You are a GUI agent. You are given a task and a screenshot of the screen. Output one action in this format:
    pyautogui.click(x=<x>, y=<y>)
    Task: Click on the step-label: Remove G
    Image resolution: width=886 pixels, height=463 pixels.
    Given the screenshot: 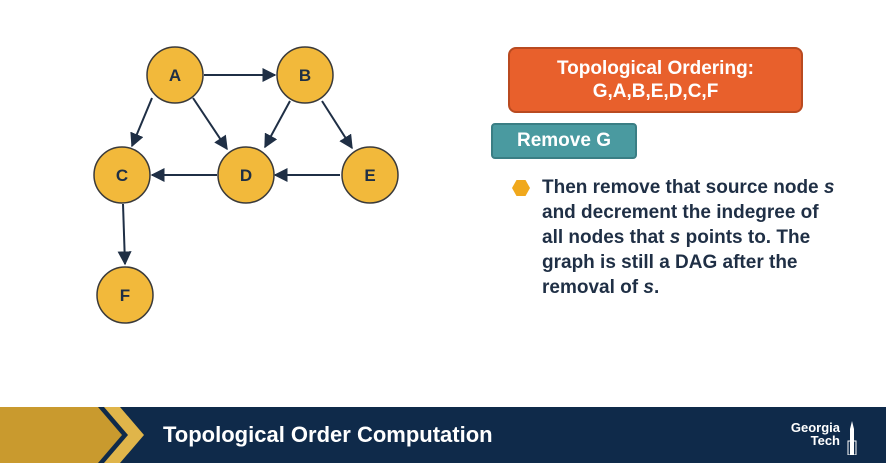 What is the action you would take?
    pyautogui.click(x=564, y=140)
    